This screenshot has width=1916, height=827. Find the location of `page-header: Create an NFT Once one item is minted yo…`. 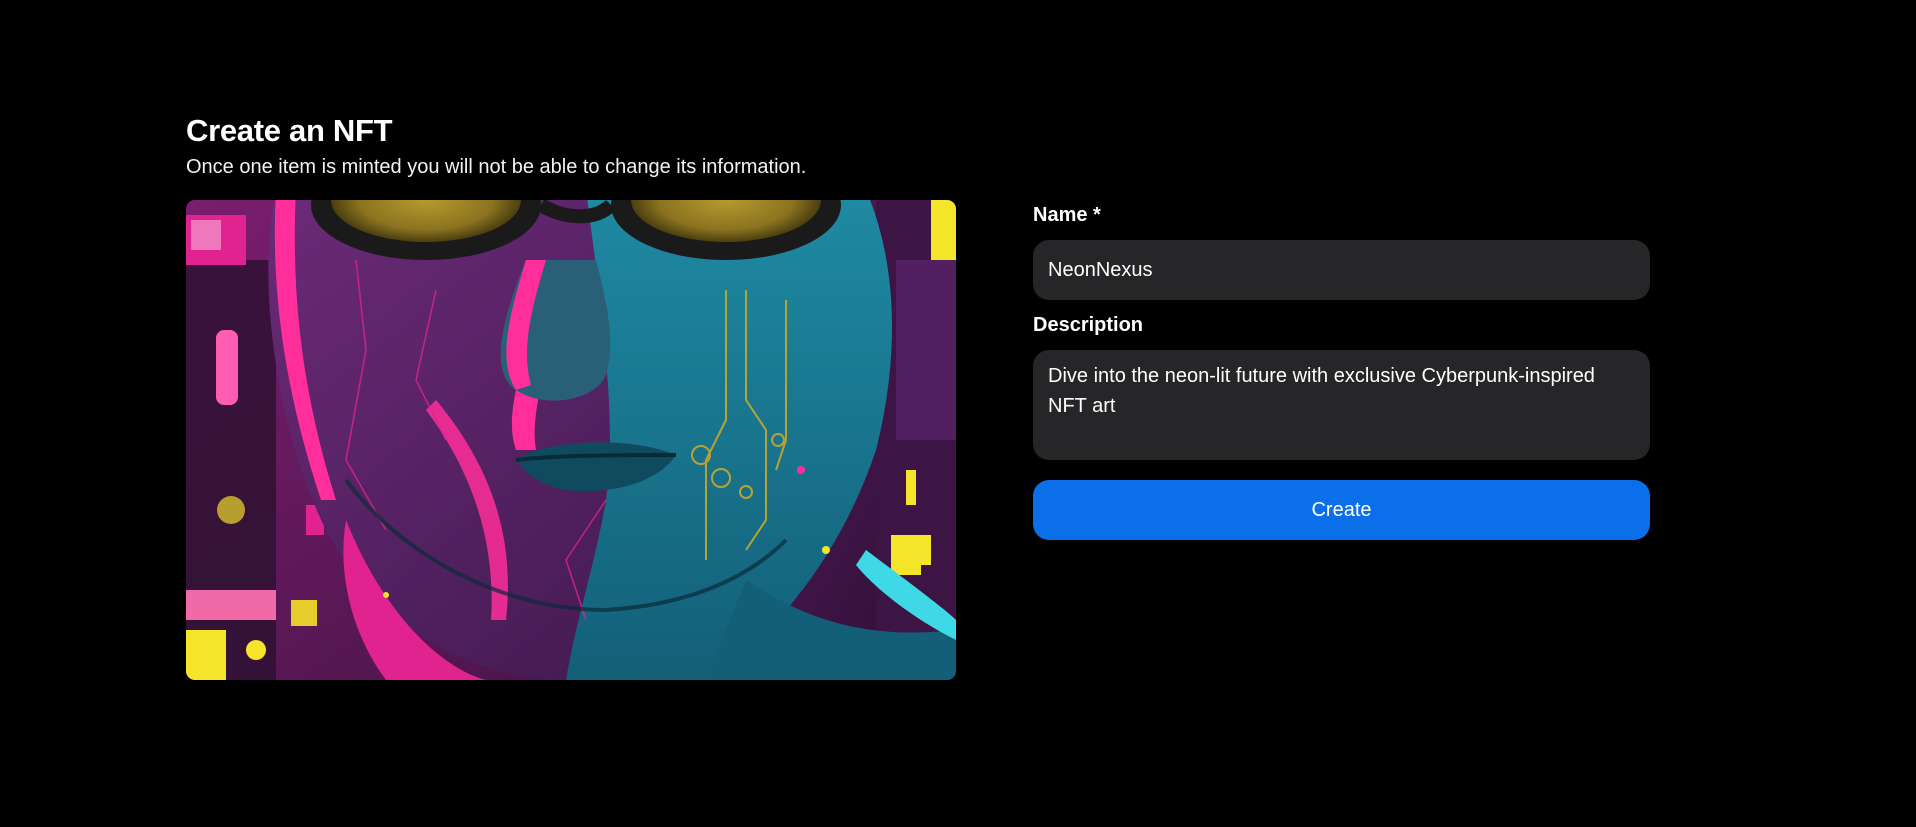

page-header: Create an NFT Once one item is minted yo… is located at coordinates (636, 146).